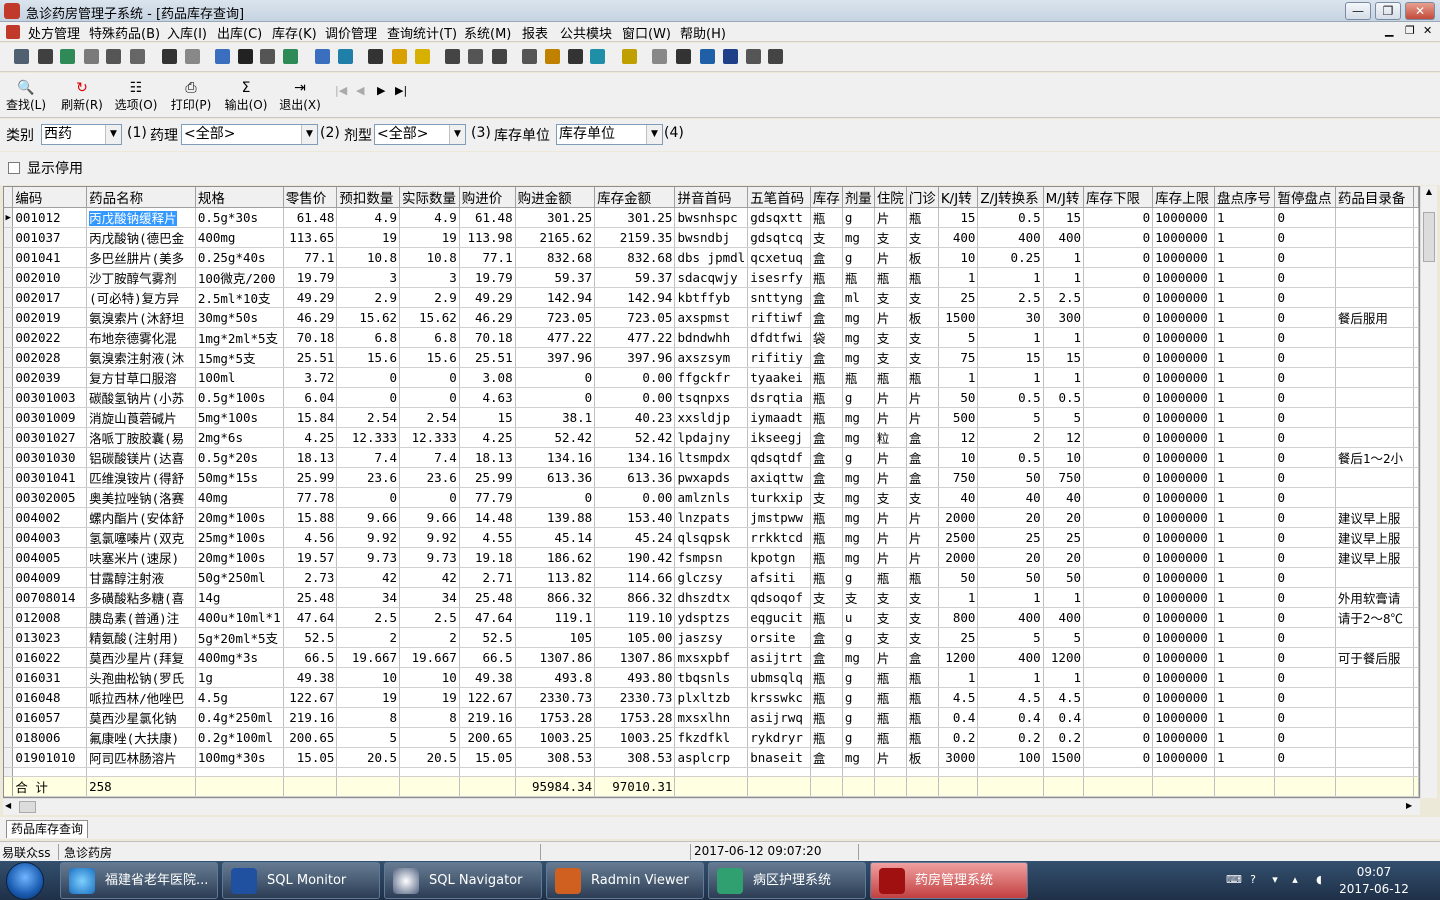 Image resolution: width=1440 pixels, height=900 pixels. Describe the element at coordinates (958, 717) in the screenshot. I see `table-cell: 0.4` at that location.